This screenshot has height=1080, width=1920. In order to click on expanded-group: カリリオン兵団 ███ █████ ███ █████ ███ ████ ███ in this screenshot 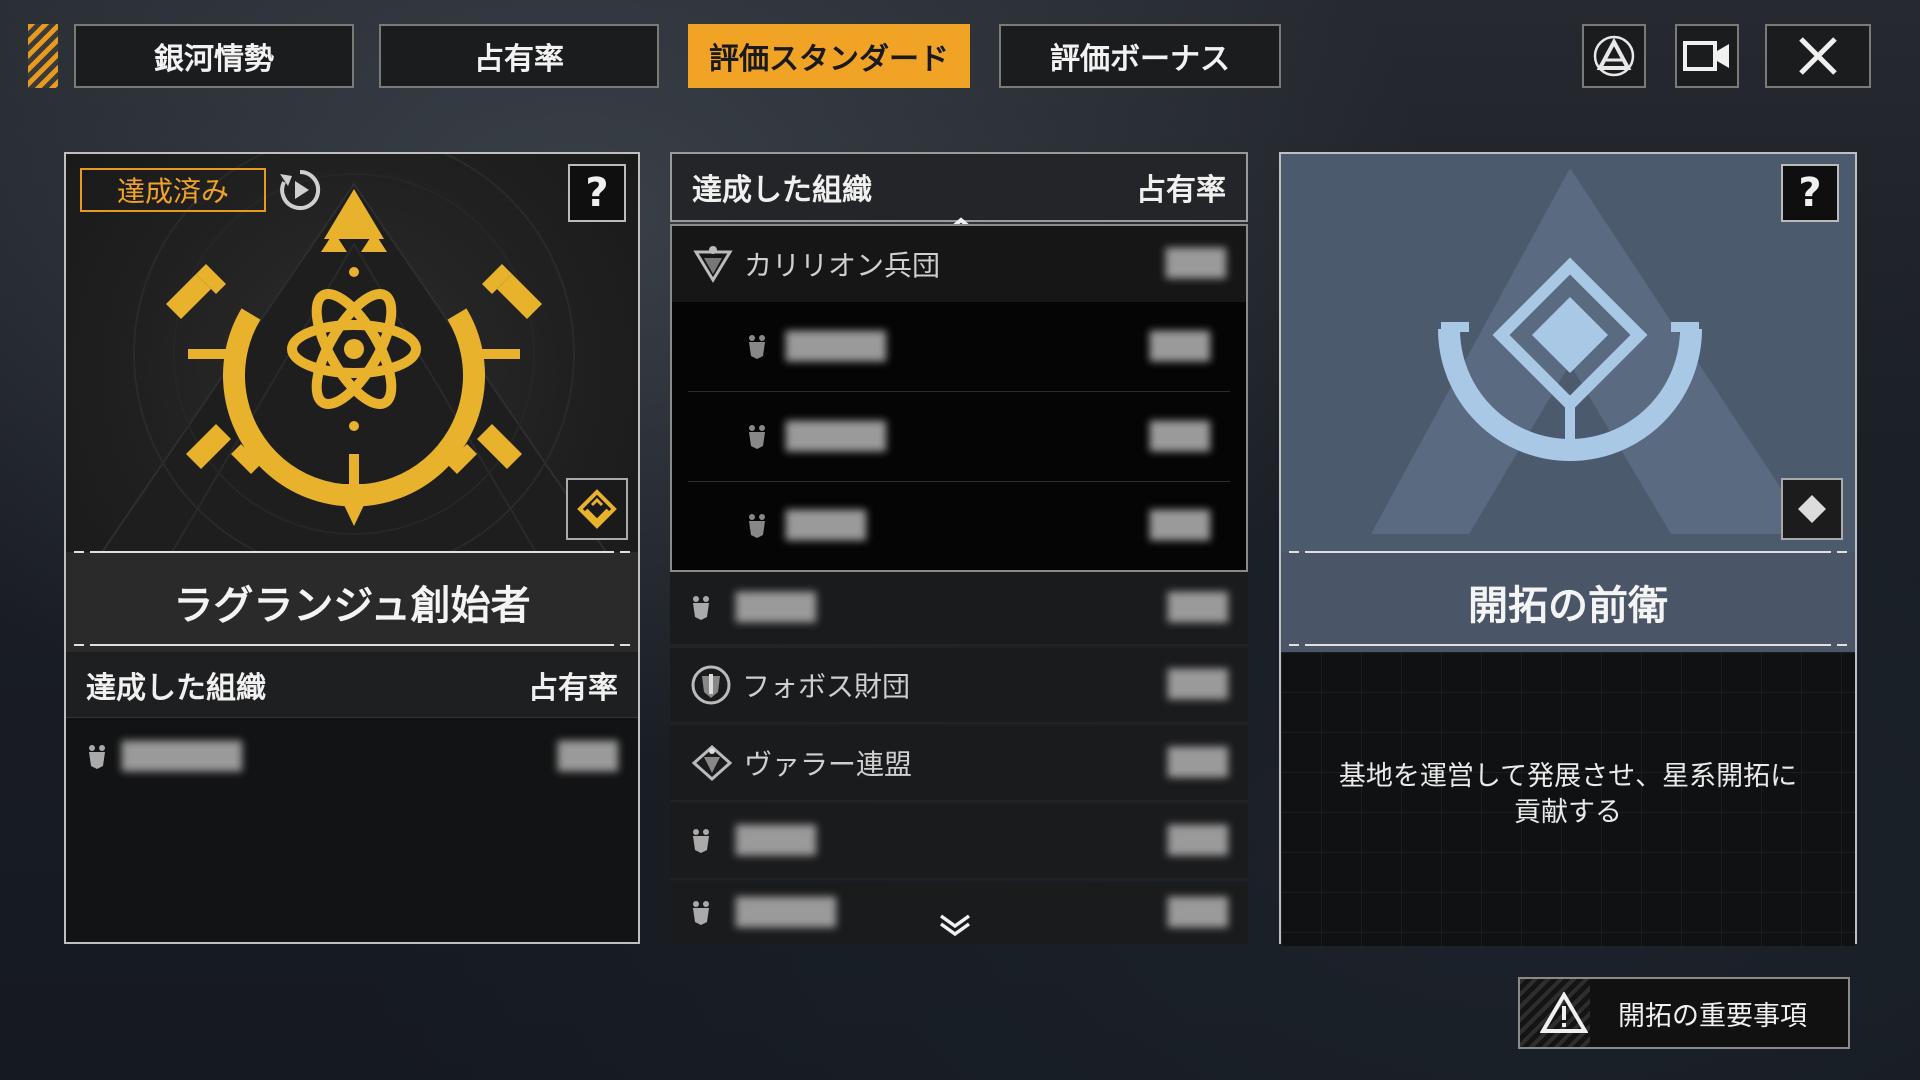, I will do `click(959, 398)`.